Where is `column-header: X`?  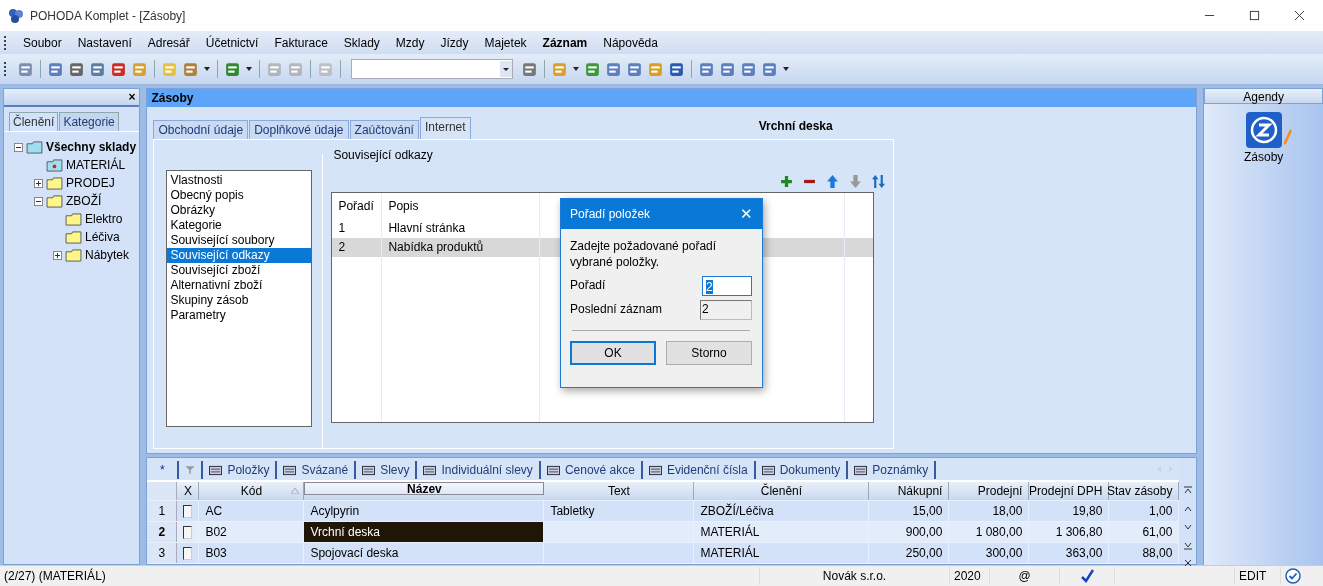 column-header: X is located at coordinates (188, 491).